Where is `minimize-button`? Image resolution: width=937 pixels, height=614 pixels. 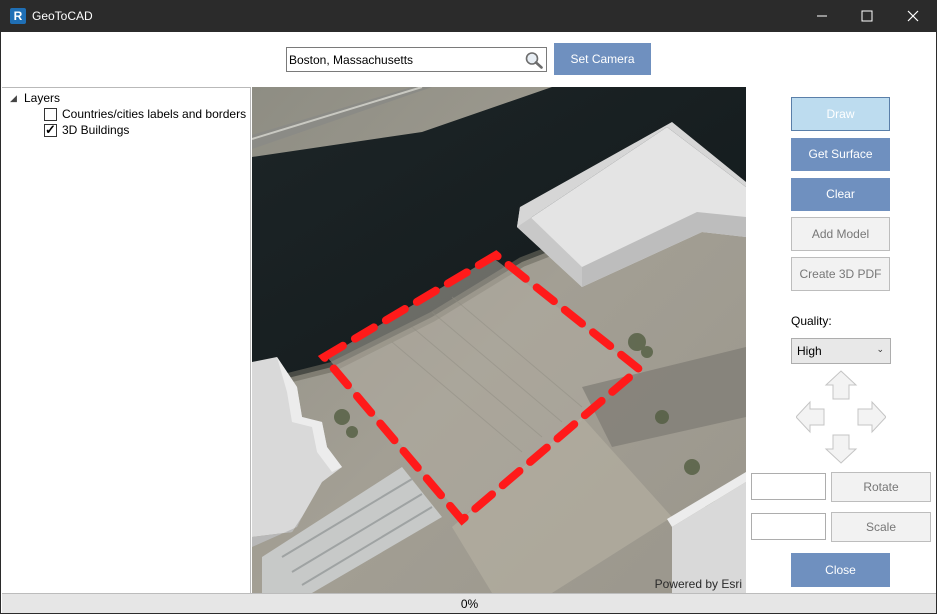
minimize-button is located at coordinates (822, 16).